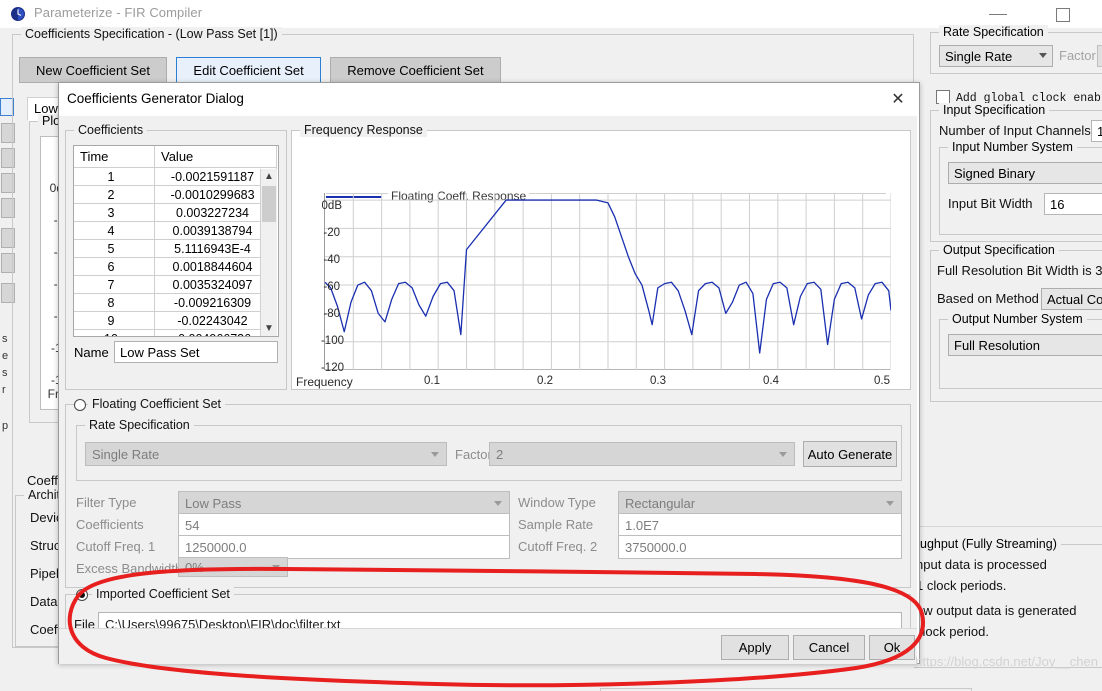  I want to click on x-tick-label: 0.4, so click(771, 381).